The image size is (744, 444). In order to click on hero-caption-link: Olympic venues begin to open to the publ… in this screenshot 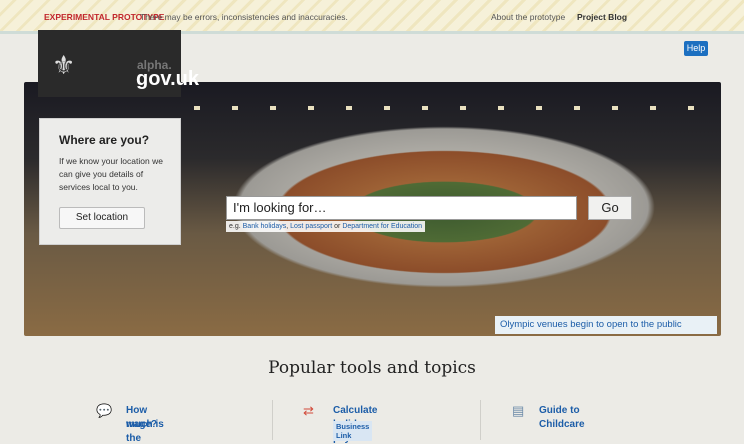, I will do `click(606, 325)`.